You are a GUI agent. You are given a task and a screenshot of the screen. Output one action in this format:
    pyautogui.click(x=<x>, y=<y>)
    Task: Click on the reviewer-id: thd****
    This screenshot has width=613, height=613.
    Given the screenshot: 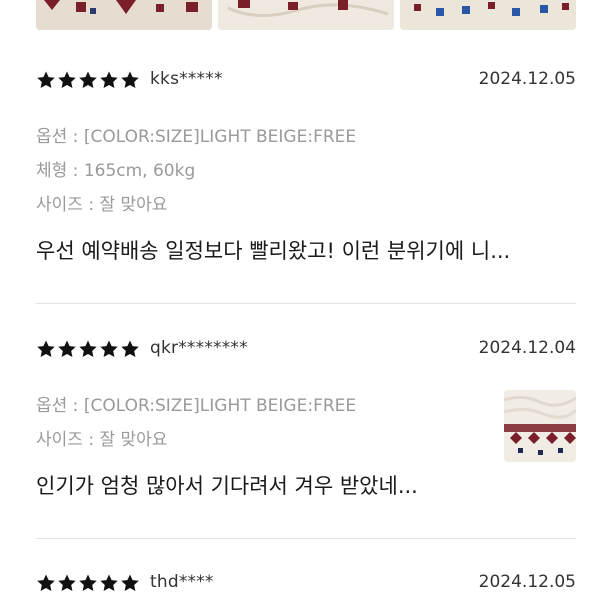 What is the action you would take?
    pyautogui.click(x=182, y=582)
    